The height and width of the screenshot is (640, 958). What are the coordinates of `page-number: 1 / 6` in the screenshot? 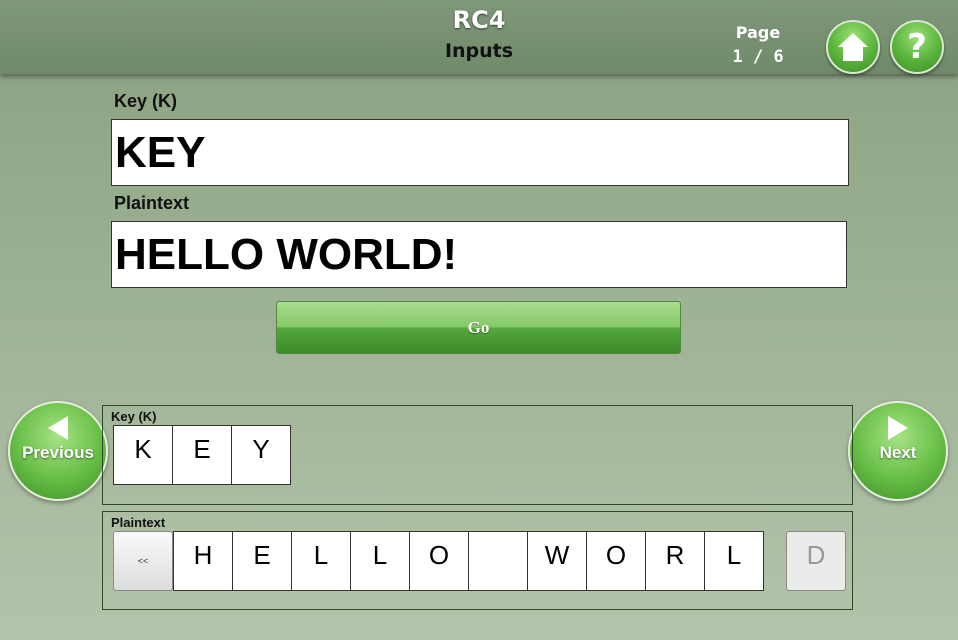 It's located at (758, 57).